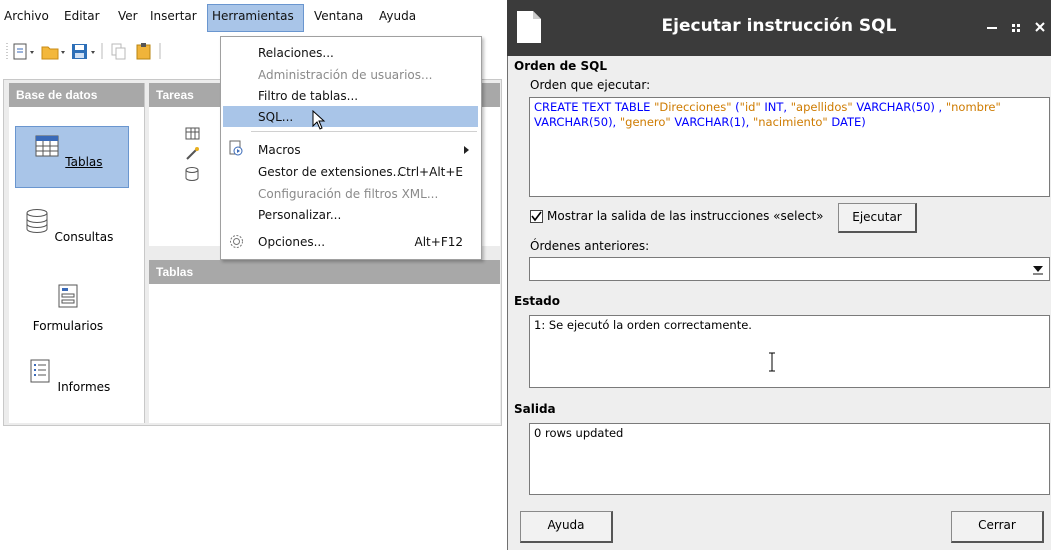  What do you see at coordinates (47, 146) in the screenshot?
I see `table-icon` at bounding box center [47, 146].